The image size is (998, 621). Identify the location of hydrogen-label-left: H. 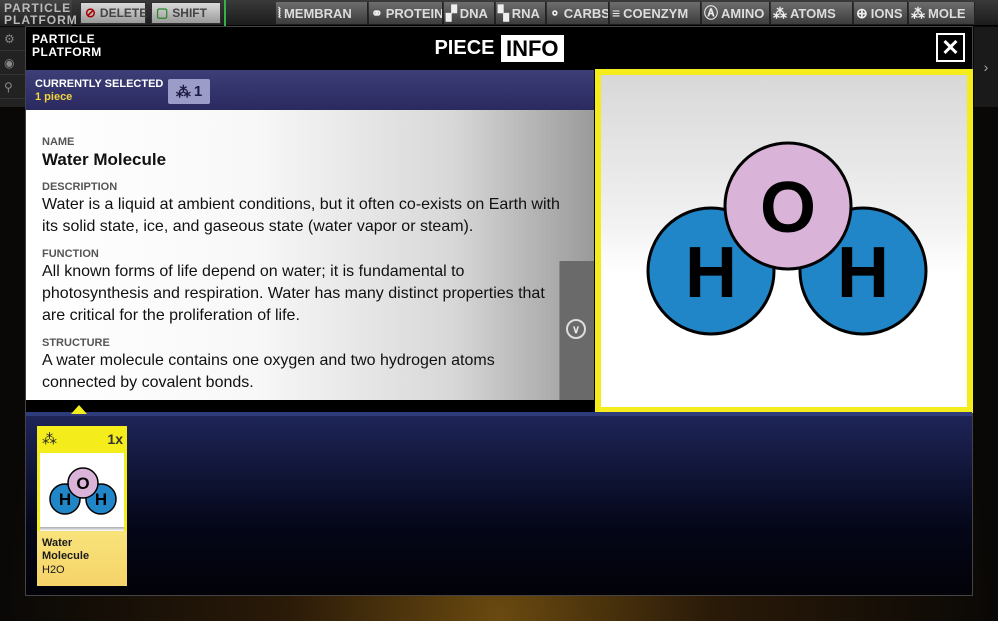
(711, 273).